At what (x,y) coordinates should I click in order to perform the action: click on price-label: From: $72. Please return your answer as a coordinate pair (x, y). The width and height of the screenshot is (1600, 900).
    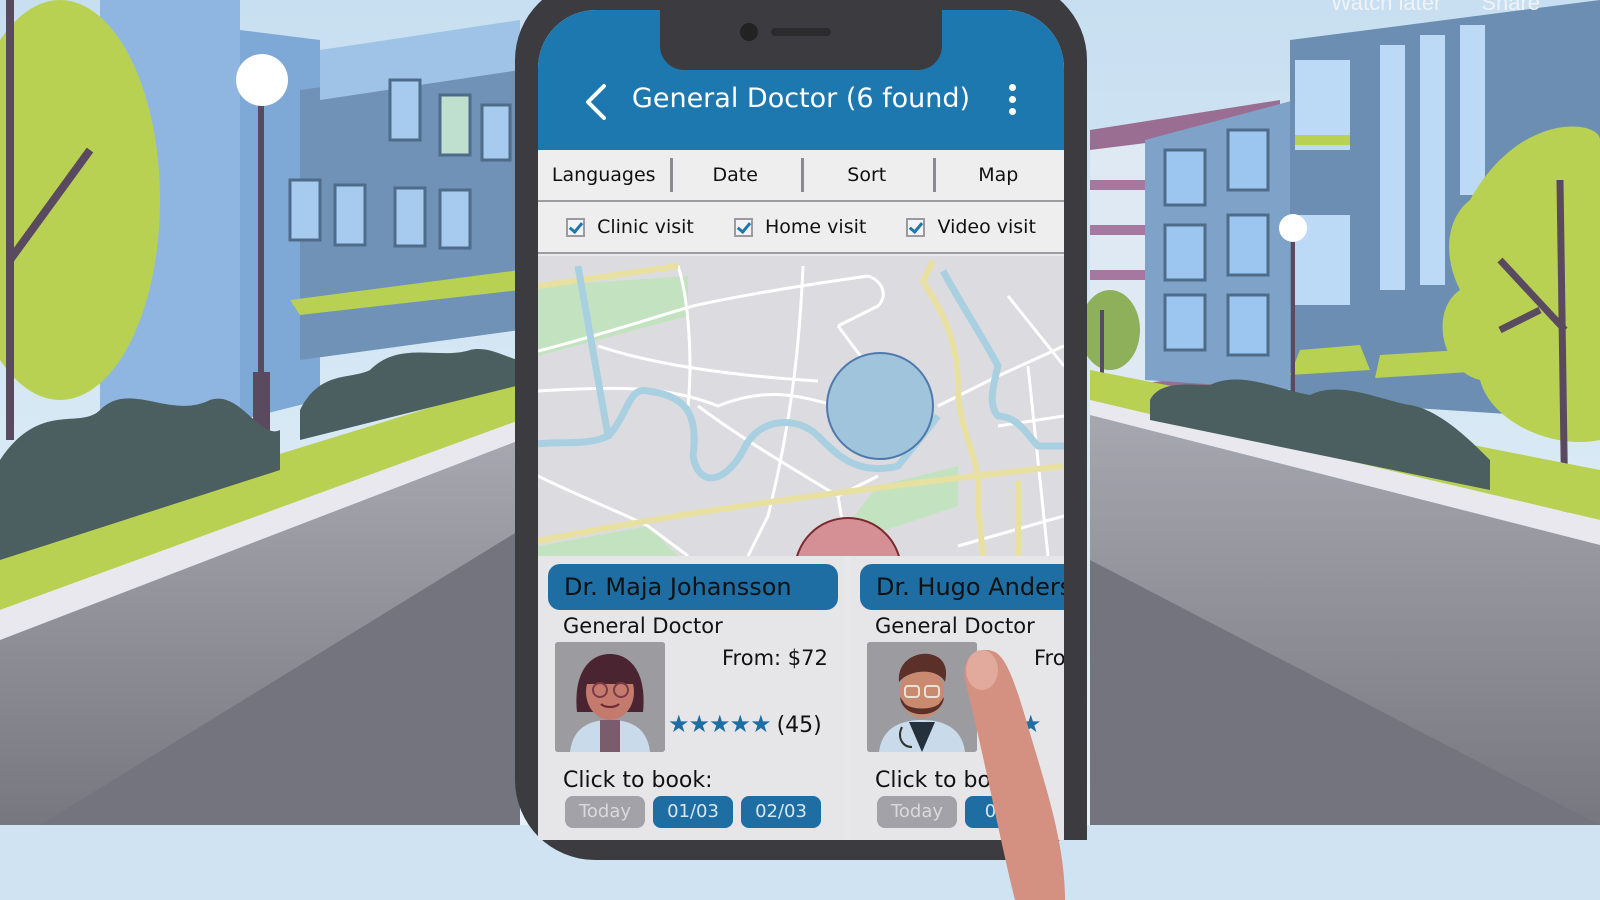
    Looking at the image, I should click on (775, 658).